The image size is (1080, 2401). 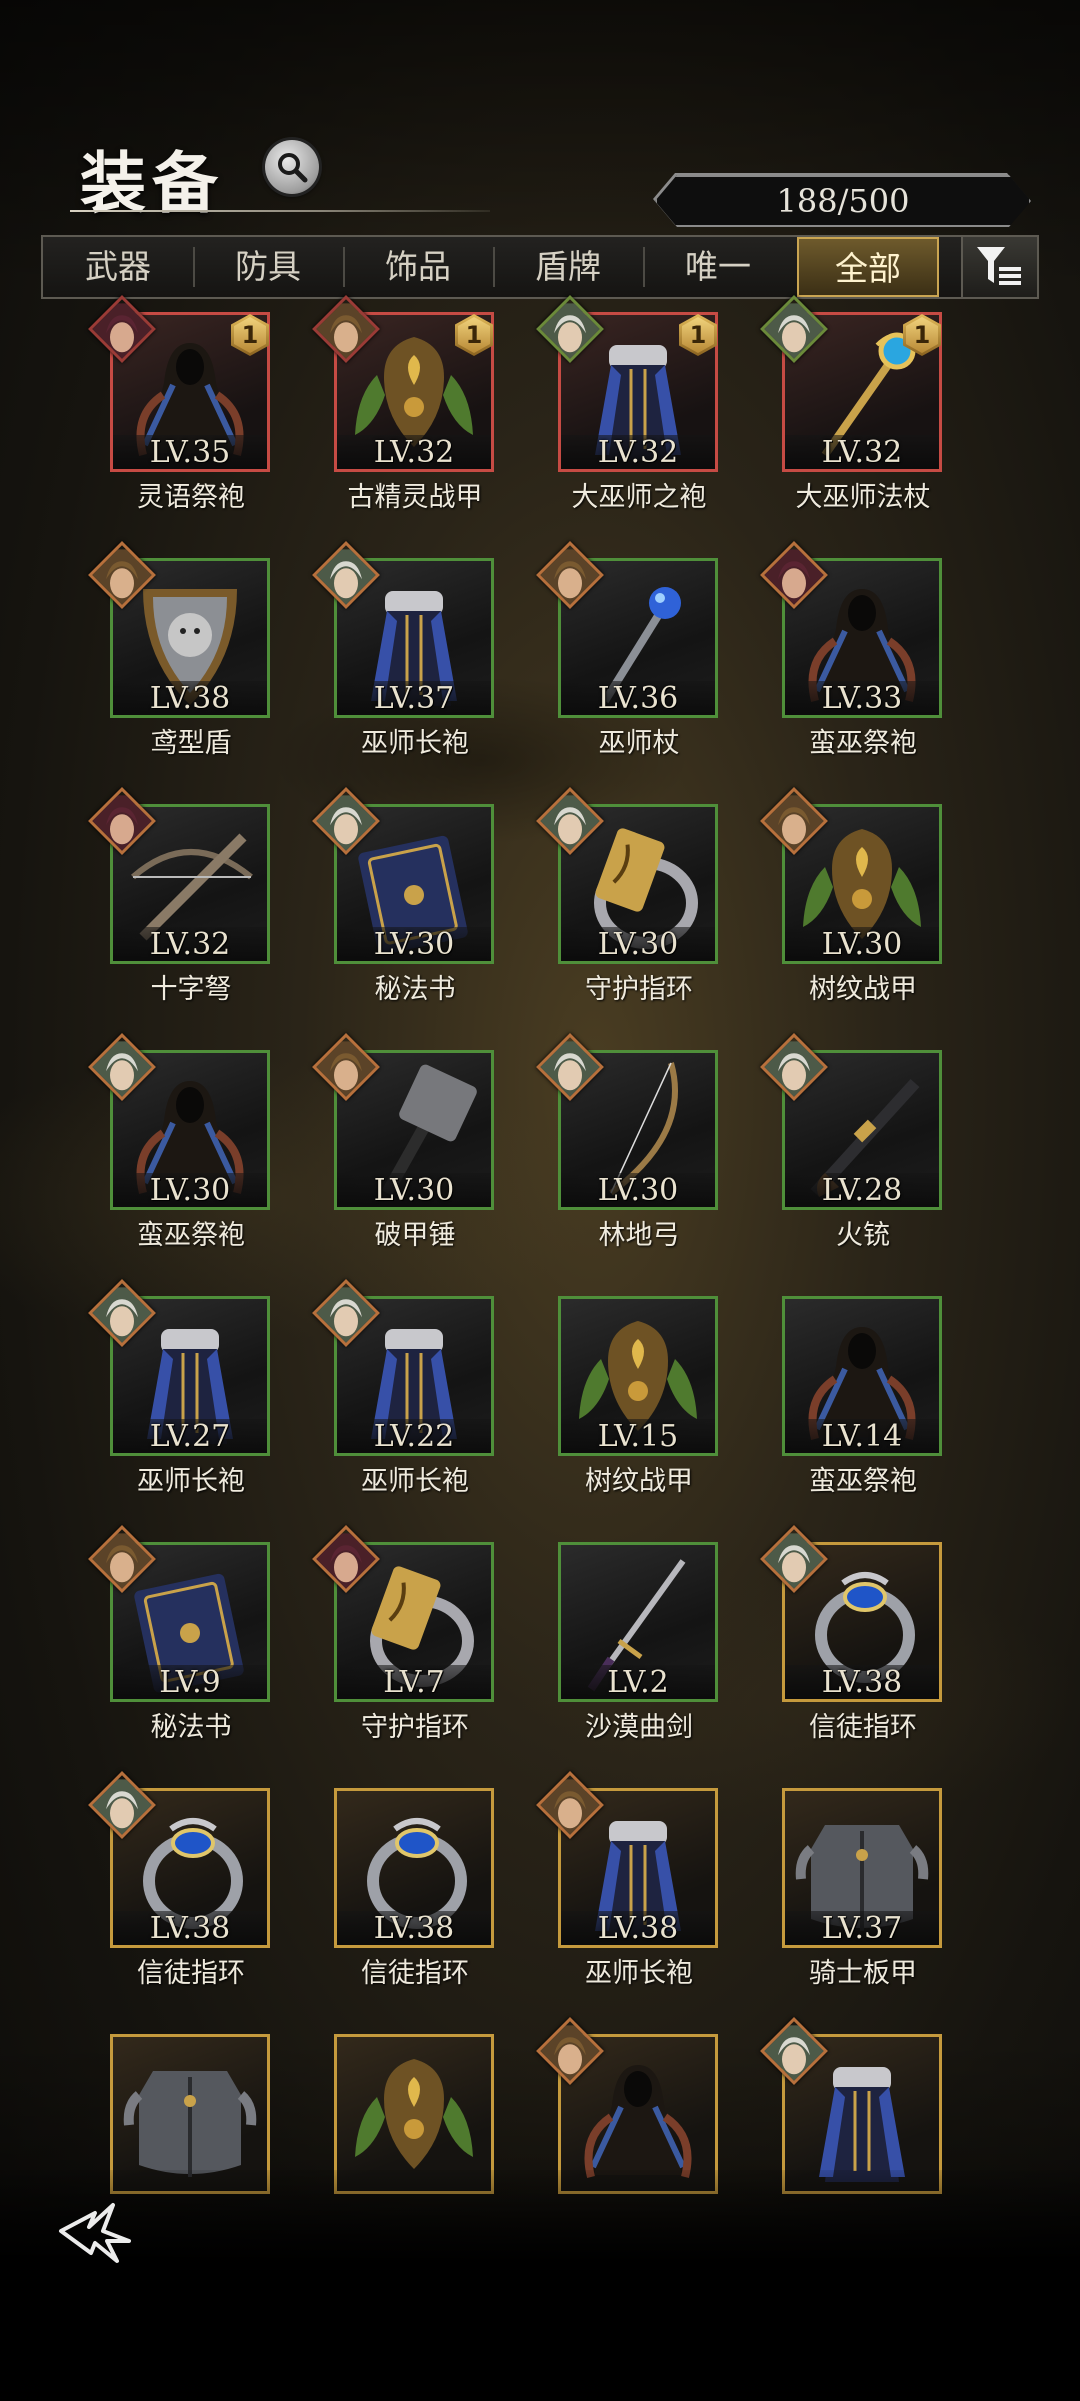 I want to click on item-name: 灵语祭袍, so click(x=191, y=497).